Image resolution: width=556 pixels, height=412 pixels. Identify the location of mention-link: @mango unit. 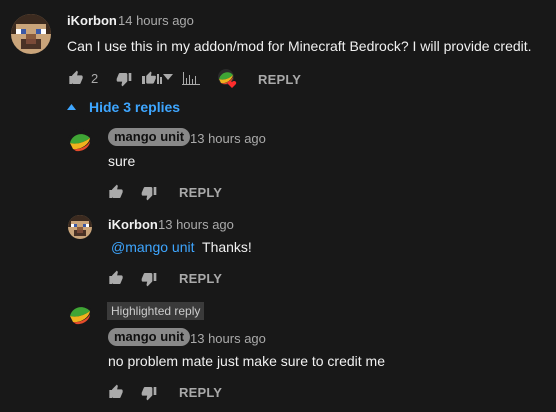
(152, 247).